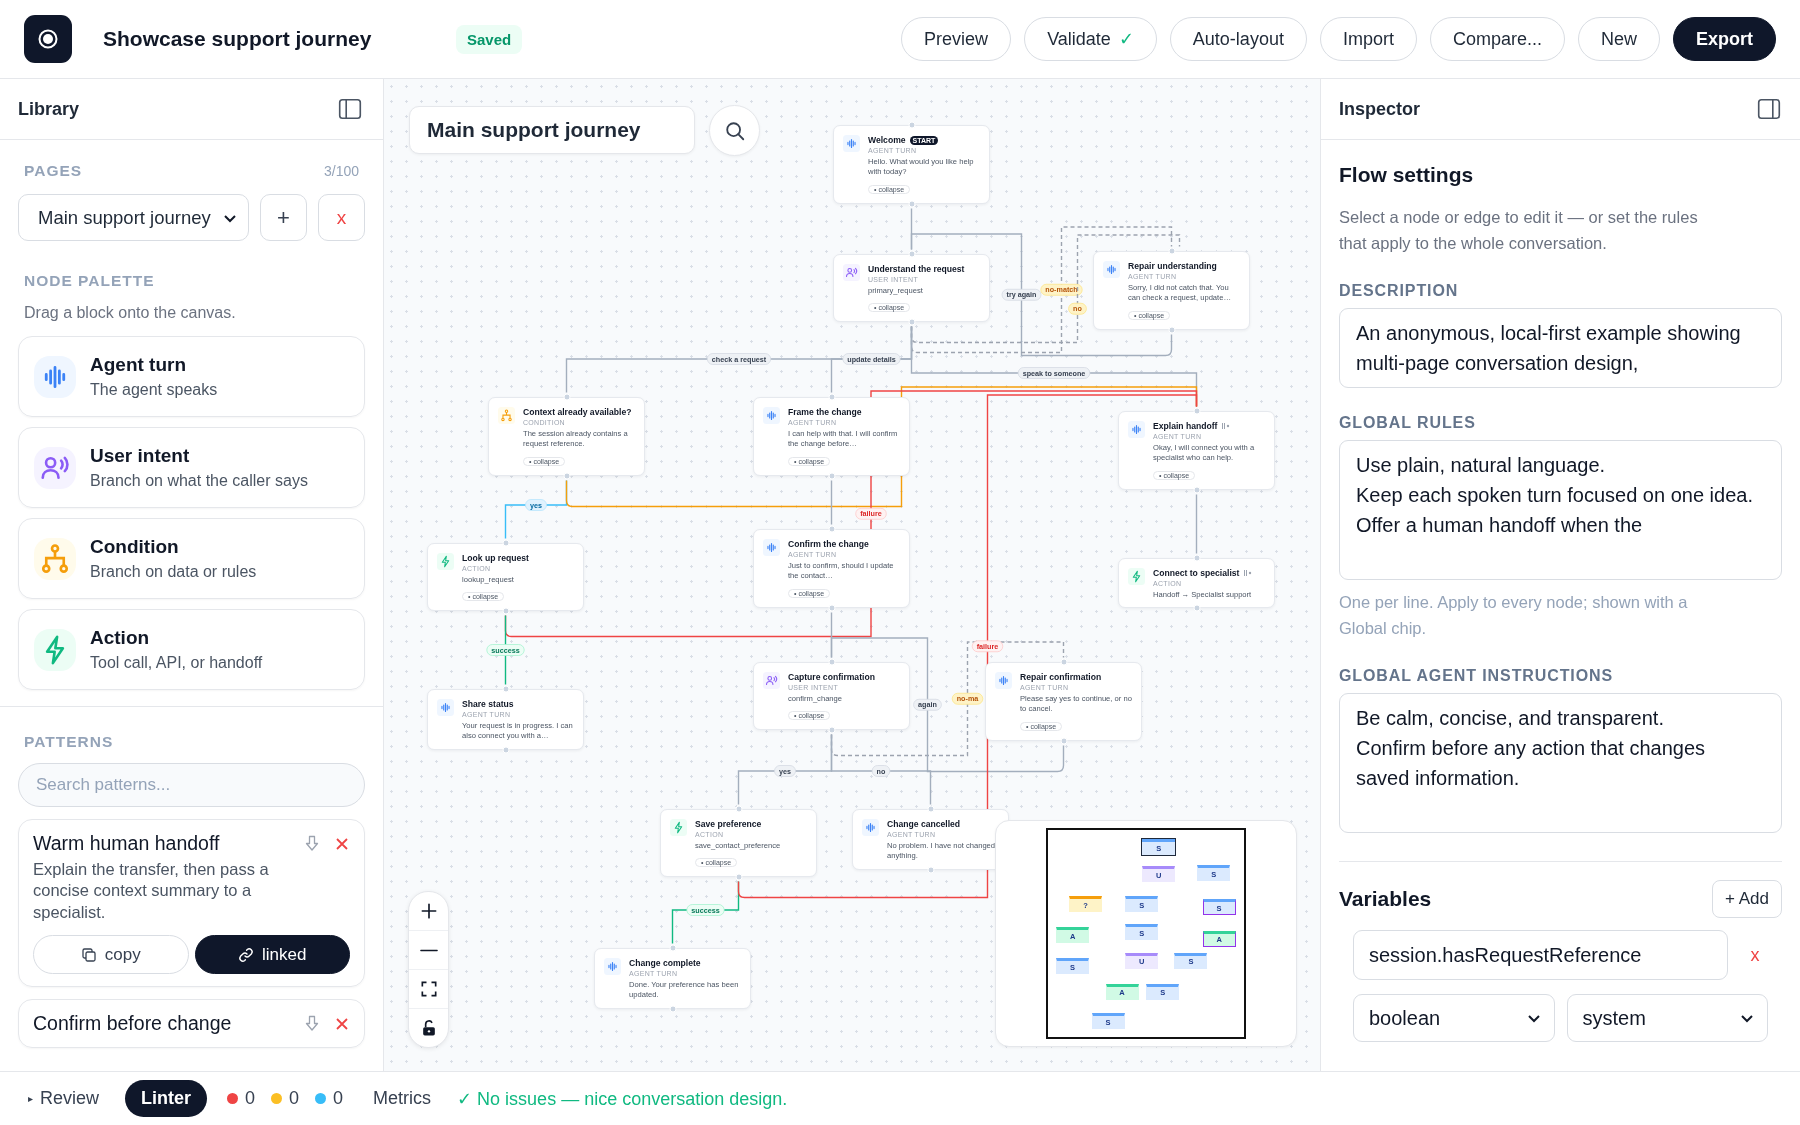 Image resolution: width=1800 pixels, height=1125 pixels. I want to click on page-title-field: Main support journey, so click(552, 130).